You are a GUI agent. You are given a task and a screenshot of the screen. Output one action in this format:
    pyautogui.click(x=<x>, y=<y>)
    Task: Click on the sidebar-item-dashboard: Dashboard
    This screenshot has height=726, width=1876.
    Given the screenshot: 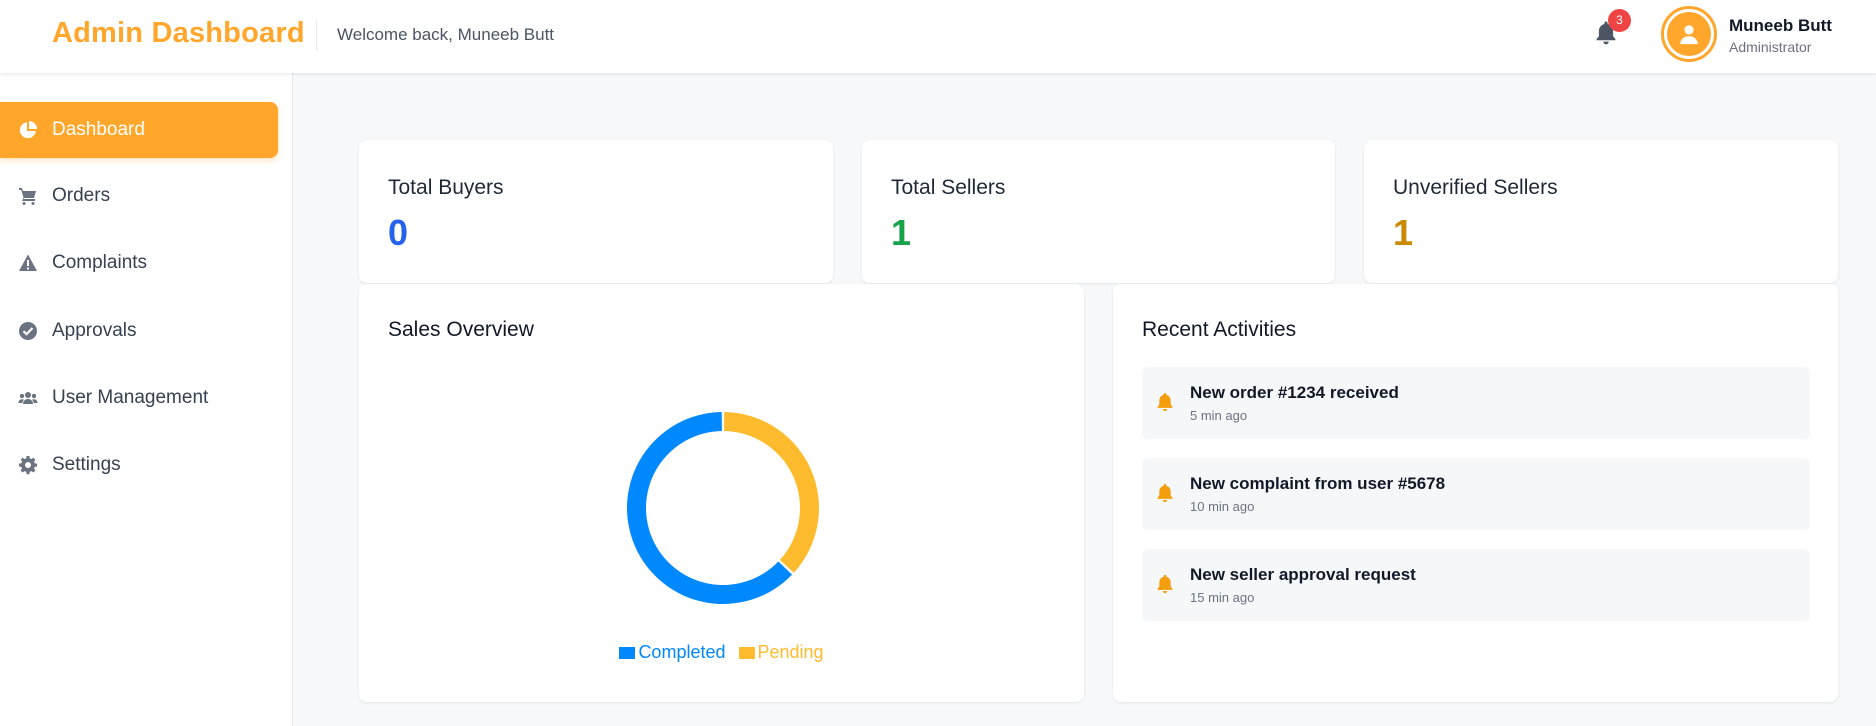 What is the action you would take?
    pyautogui.click(x=139, y=130)
    